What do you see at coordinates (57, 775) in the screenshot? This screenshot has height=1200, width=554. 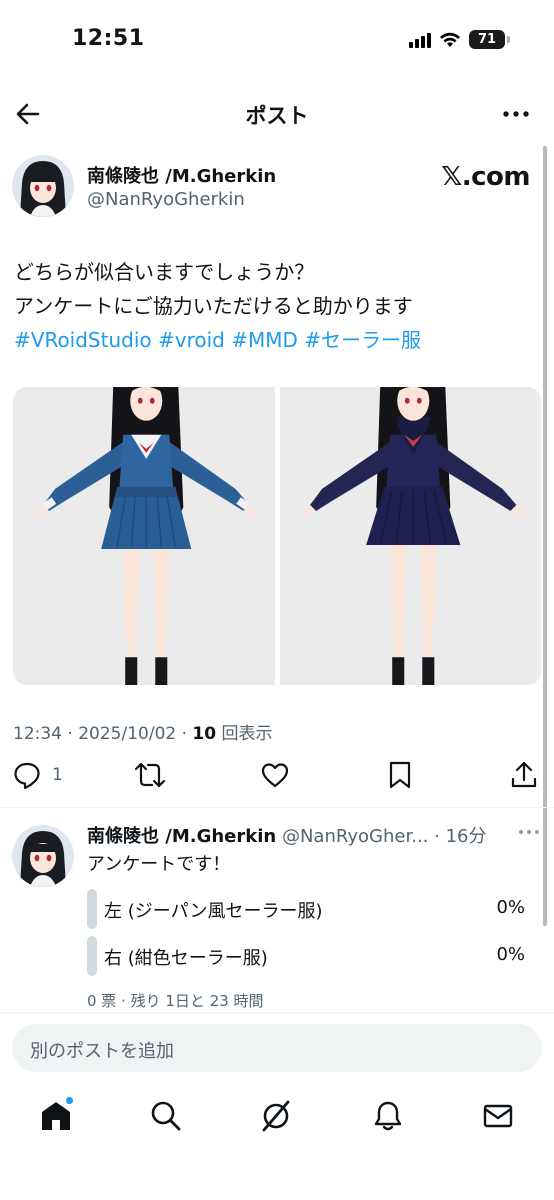 I see `reply-count: 1` at bounding box center [57, 775].